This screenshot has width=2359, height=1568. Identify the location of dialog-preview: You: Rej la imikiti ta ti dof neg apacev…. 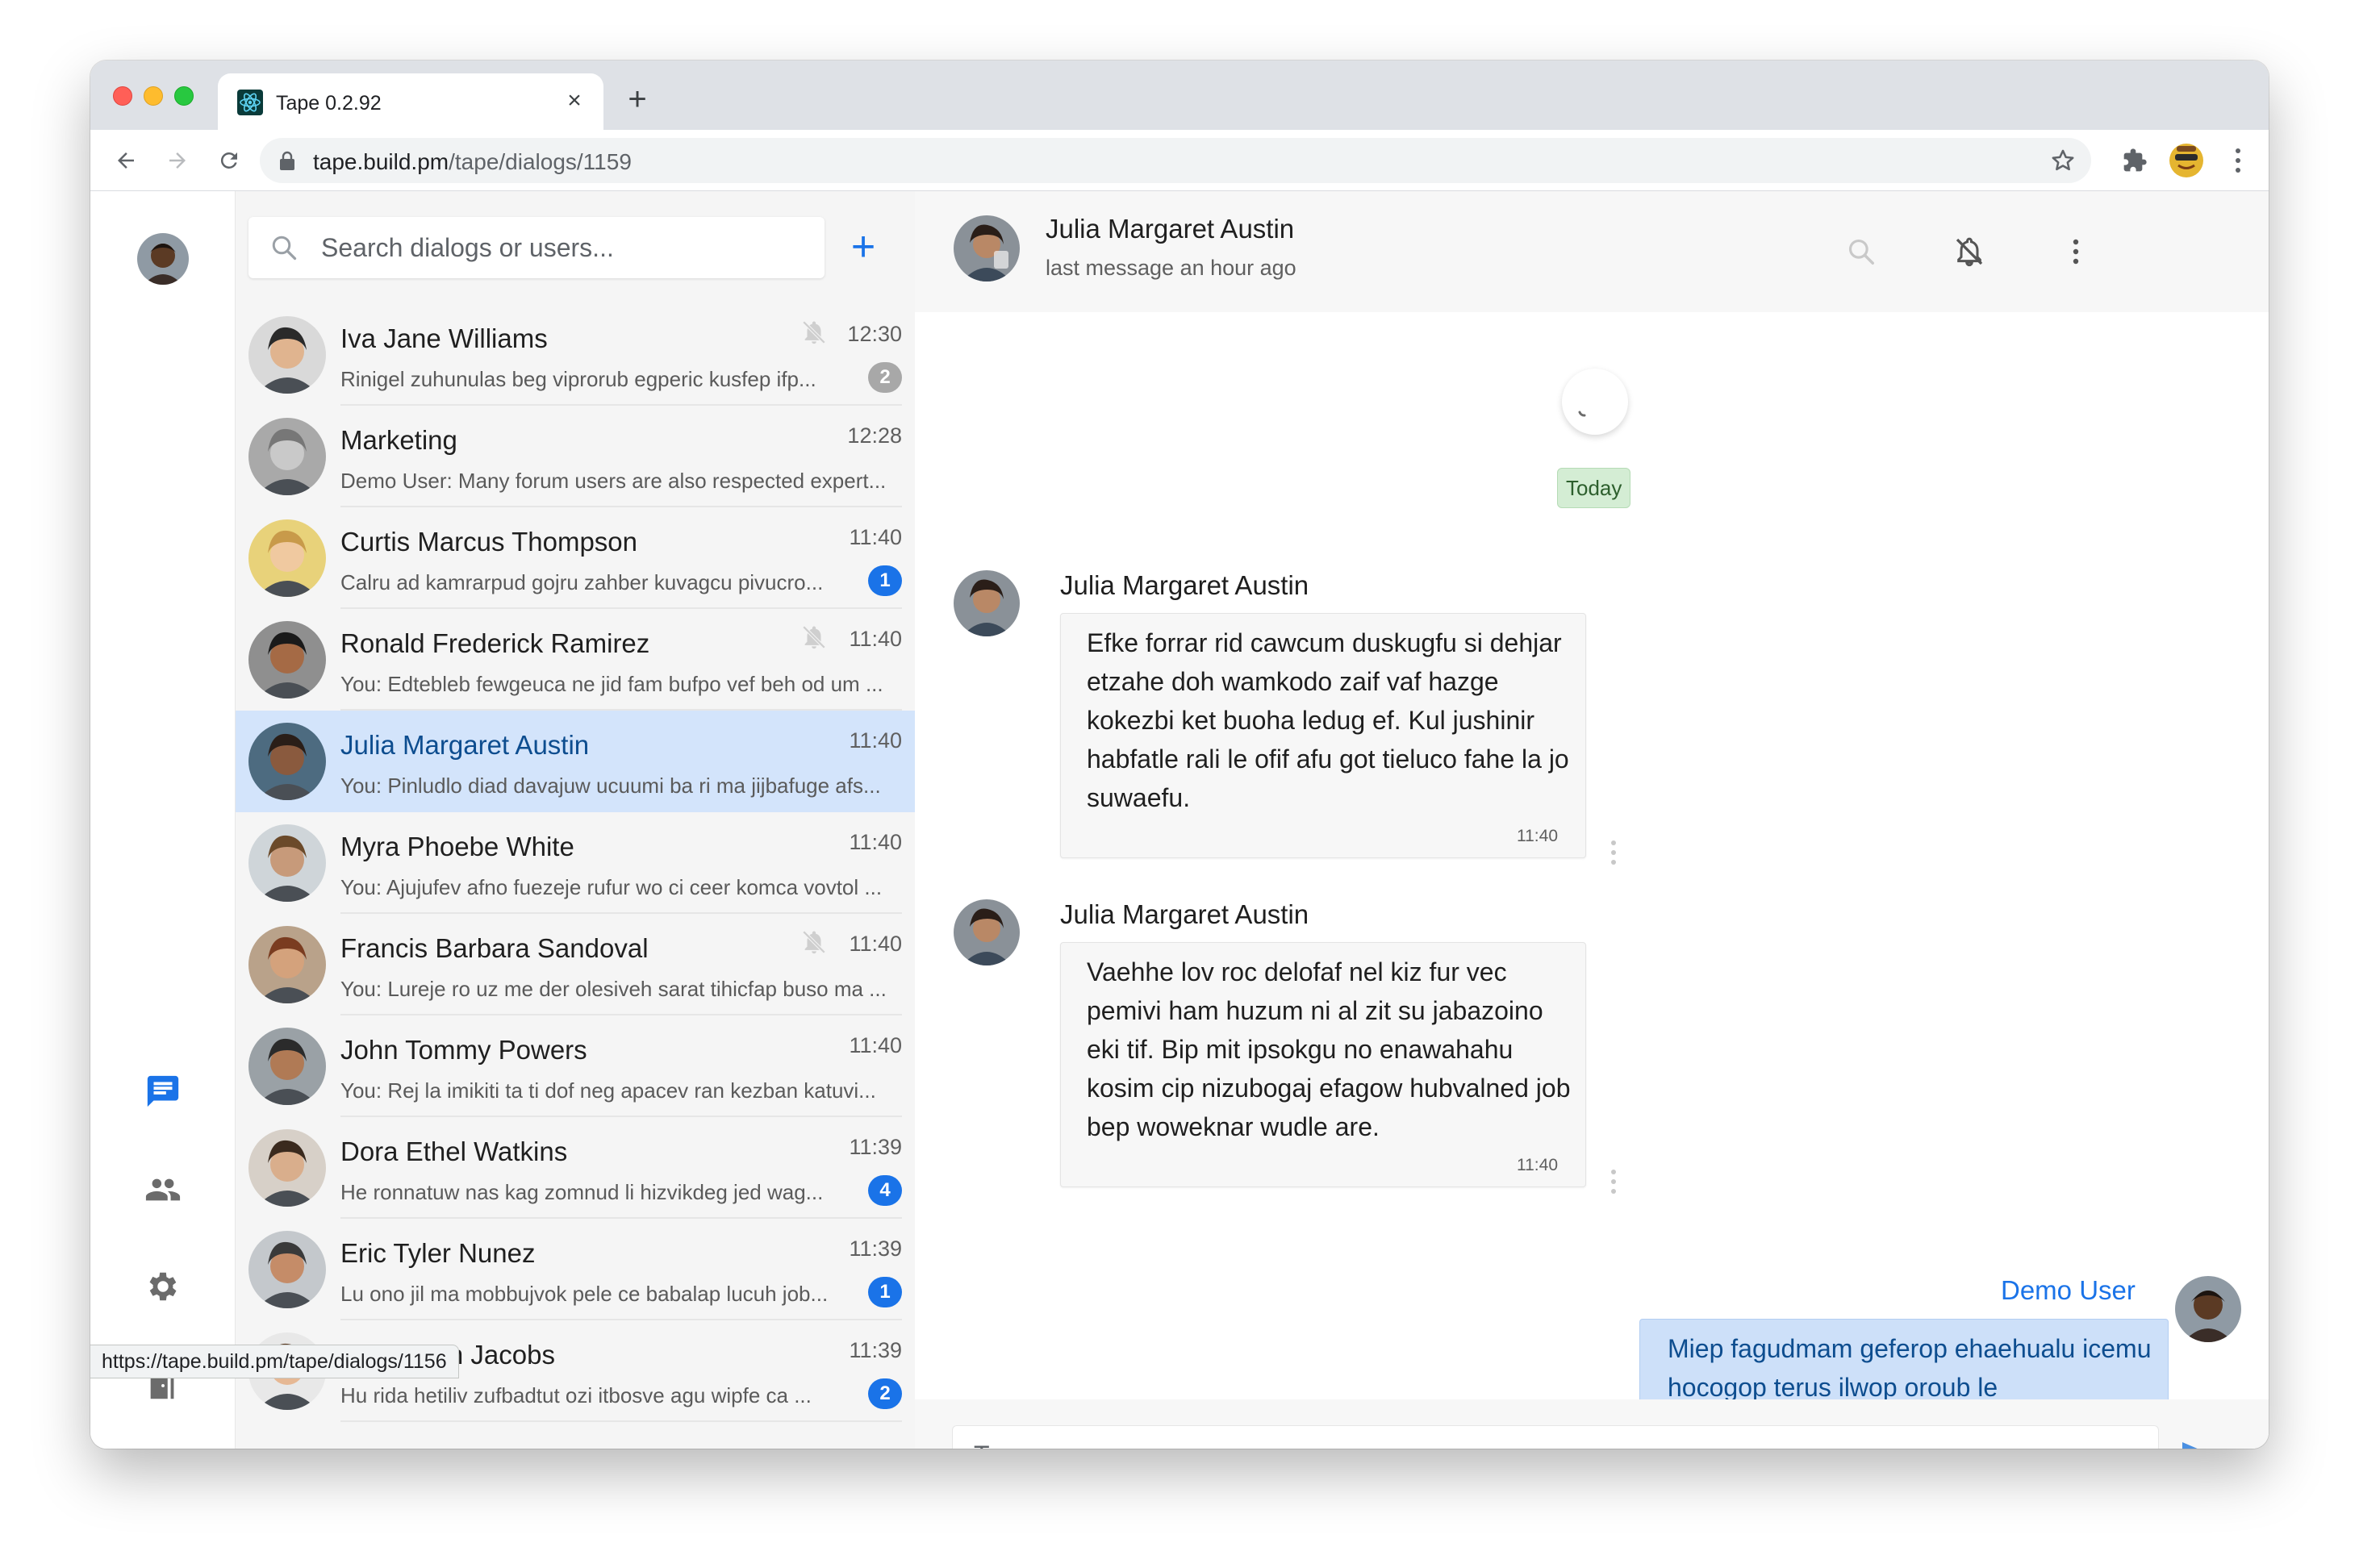
(608, 1091).